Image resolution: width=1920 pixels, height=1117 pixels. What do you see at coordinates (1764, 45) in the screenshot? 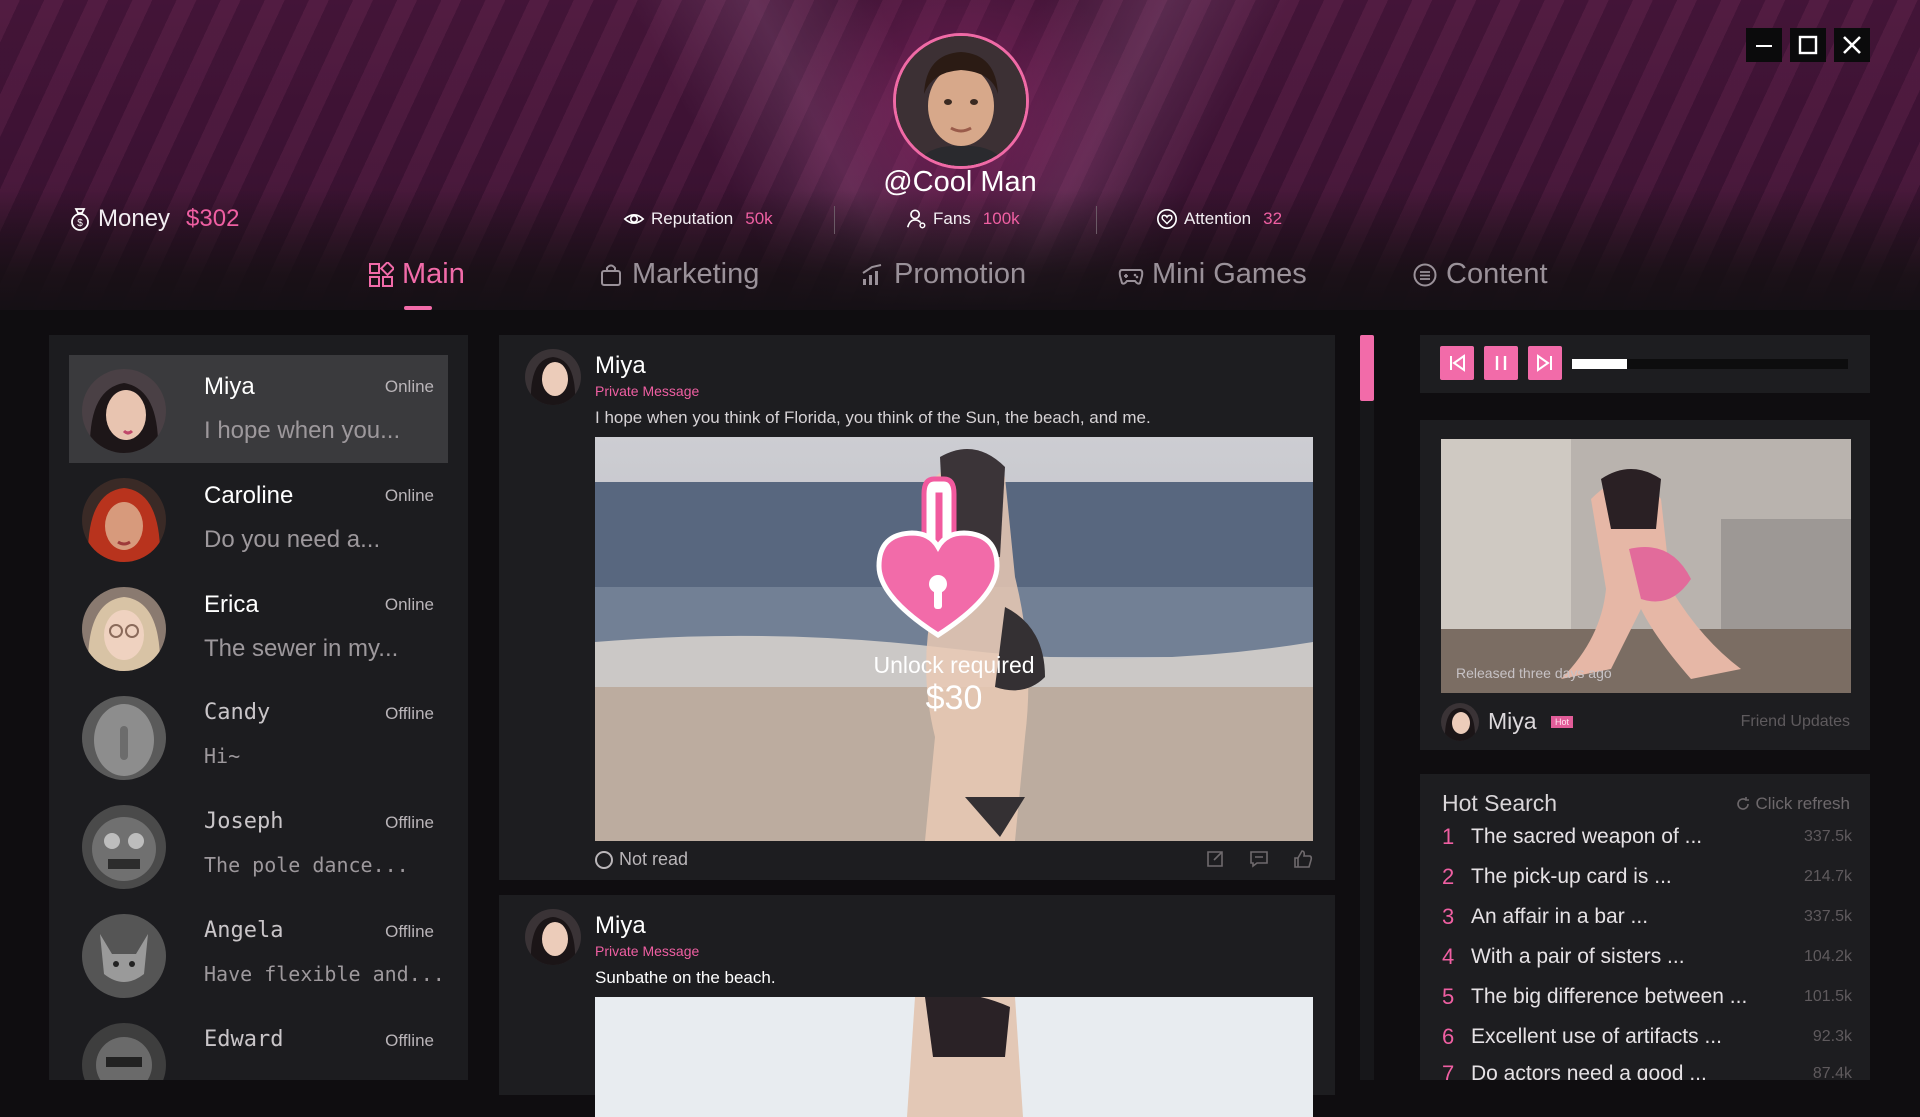
I see `minimize-button` at bounding box center [1764, 45].